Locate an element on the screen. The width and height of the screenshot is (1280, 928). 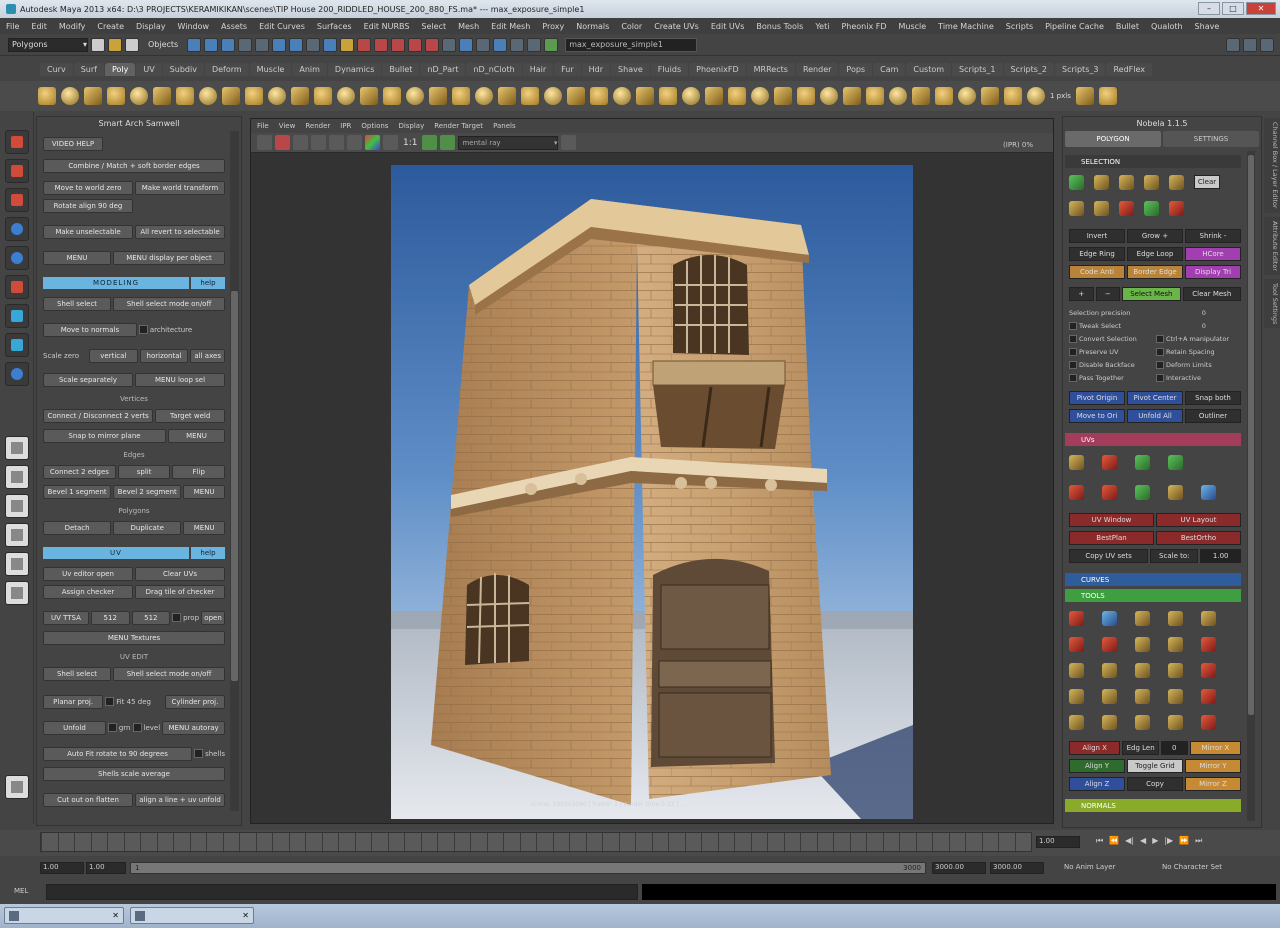
input-mode-icon is located at coordinates (551, 44).